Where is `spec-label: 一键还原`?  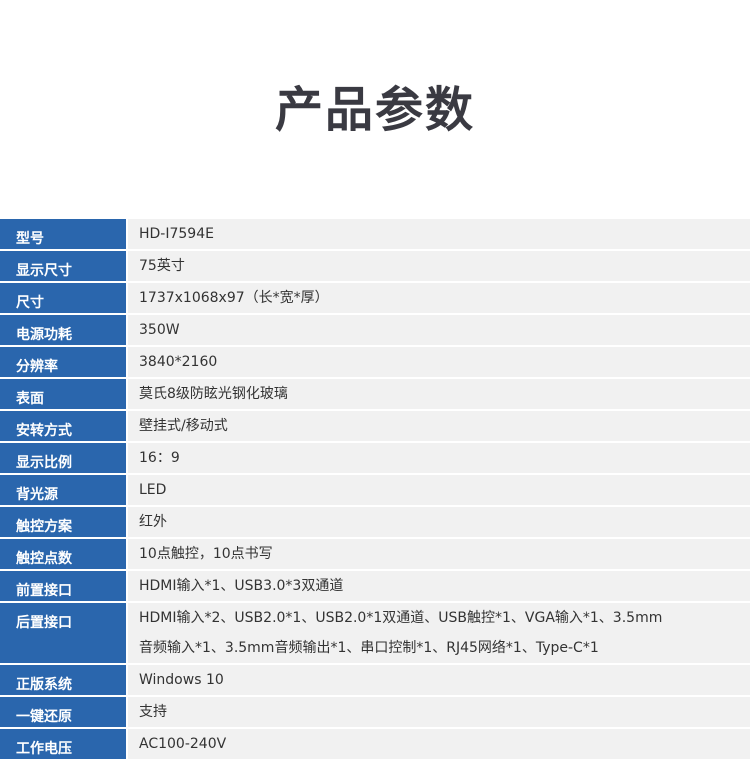
spec-label: 一键还原 is located at coordinates (64, 712).